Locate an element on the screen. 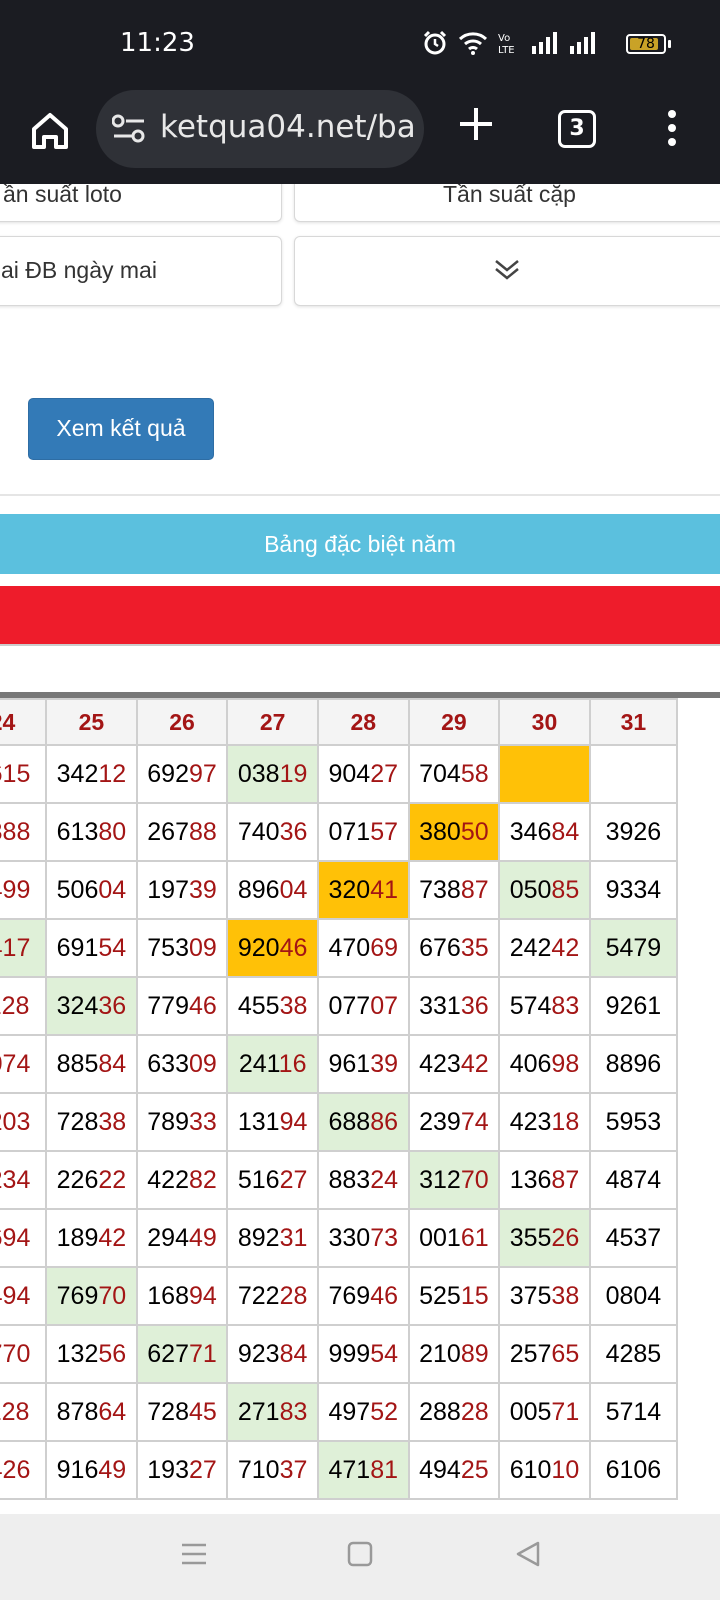 The width and height of the screenshot is (720, 1600). battery-icon: 78 is located at coordinates (646, 44).